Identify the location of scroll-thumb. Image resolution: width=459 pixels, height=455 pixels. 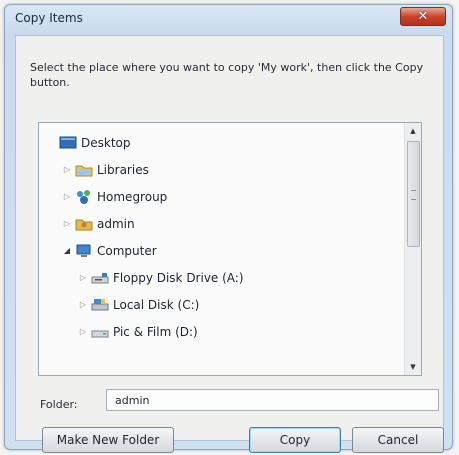
(413, 194).